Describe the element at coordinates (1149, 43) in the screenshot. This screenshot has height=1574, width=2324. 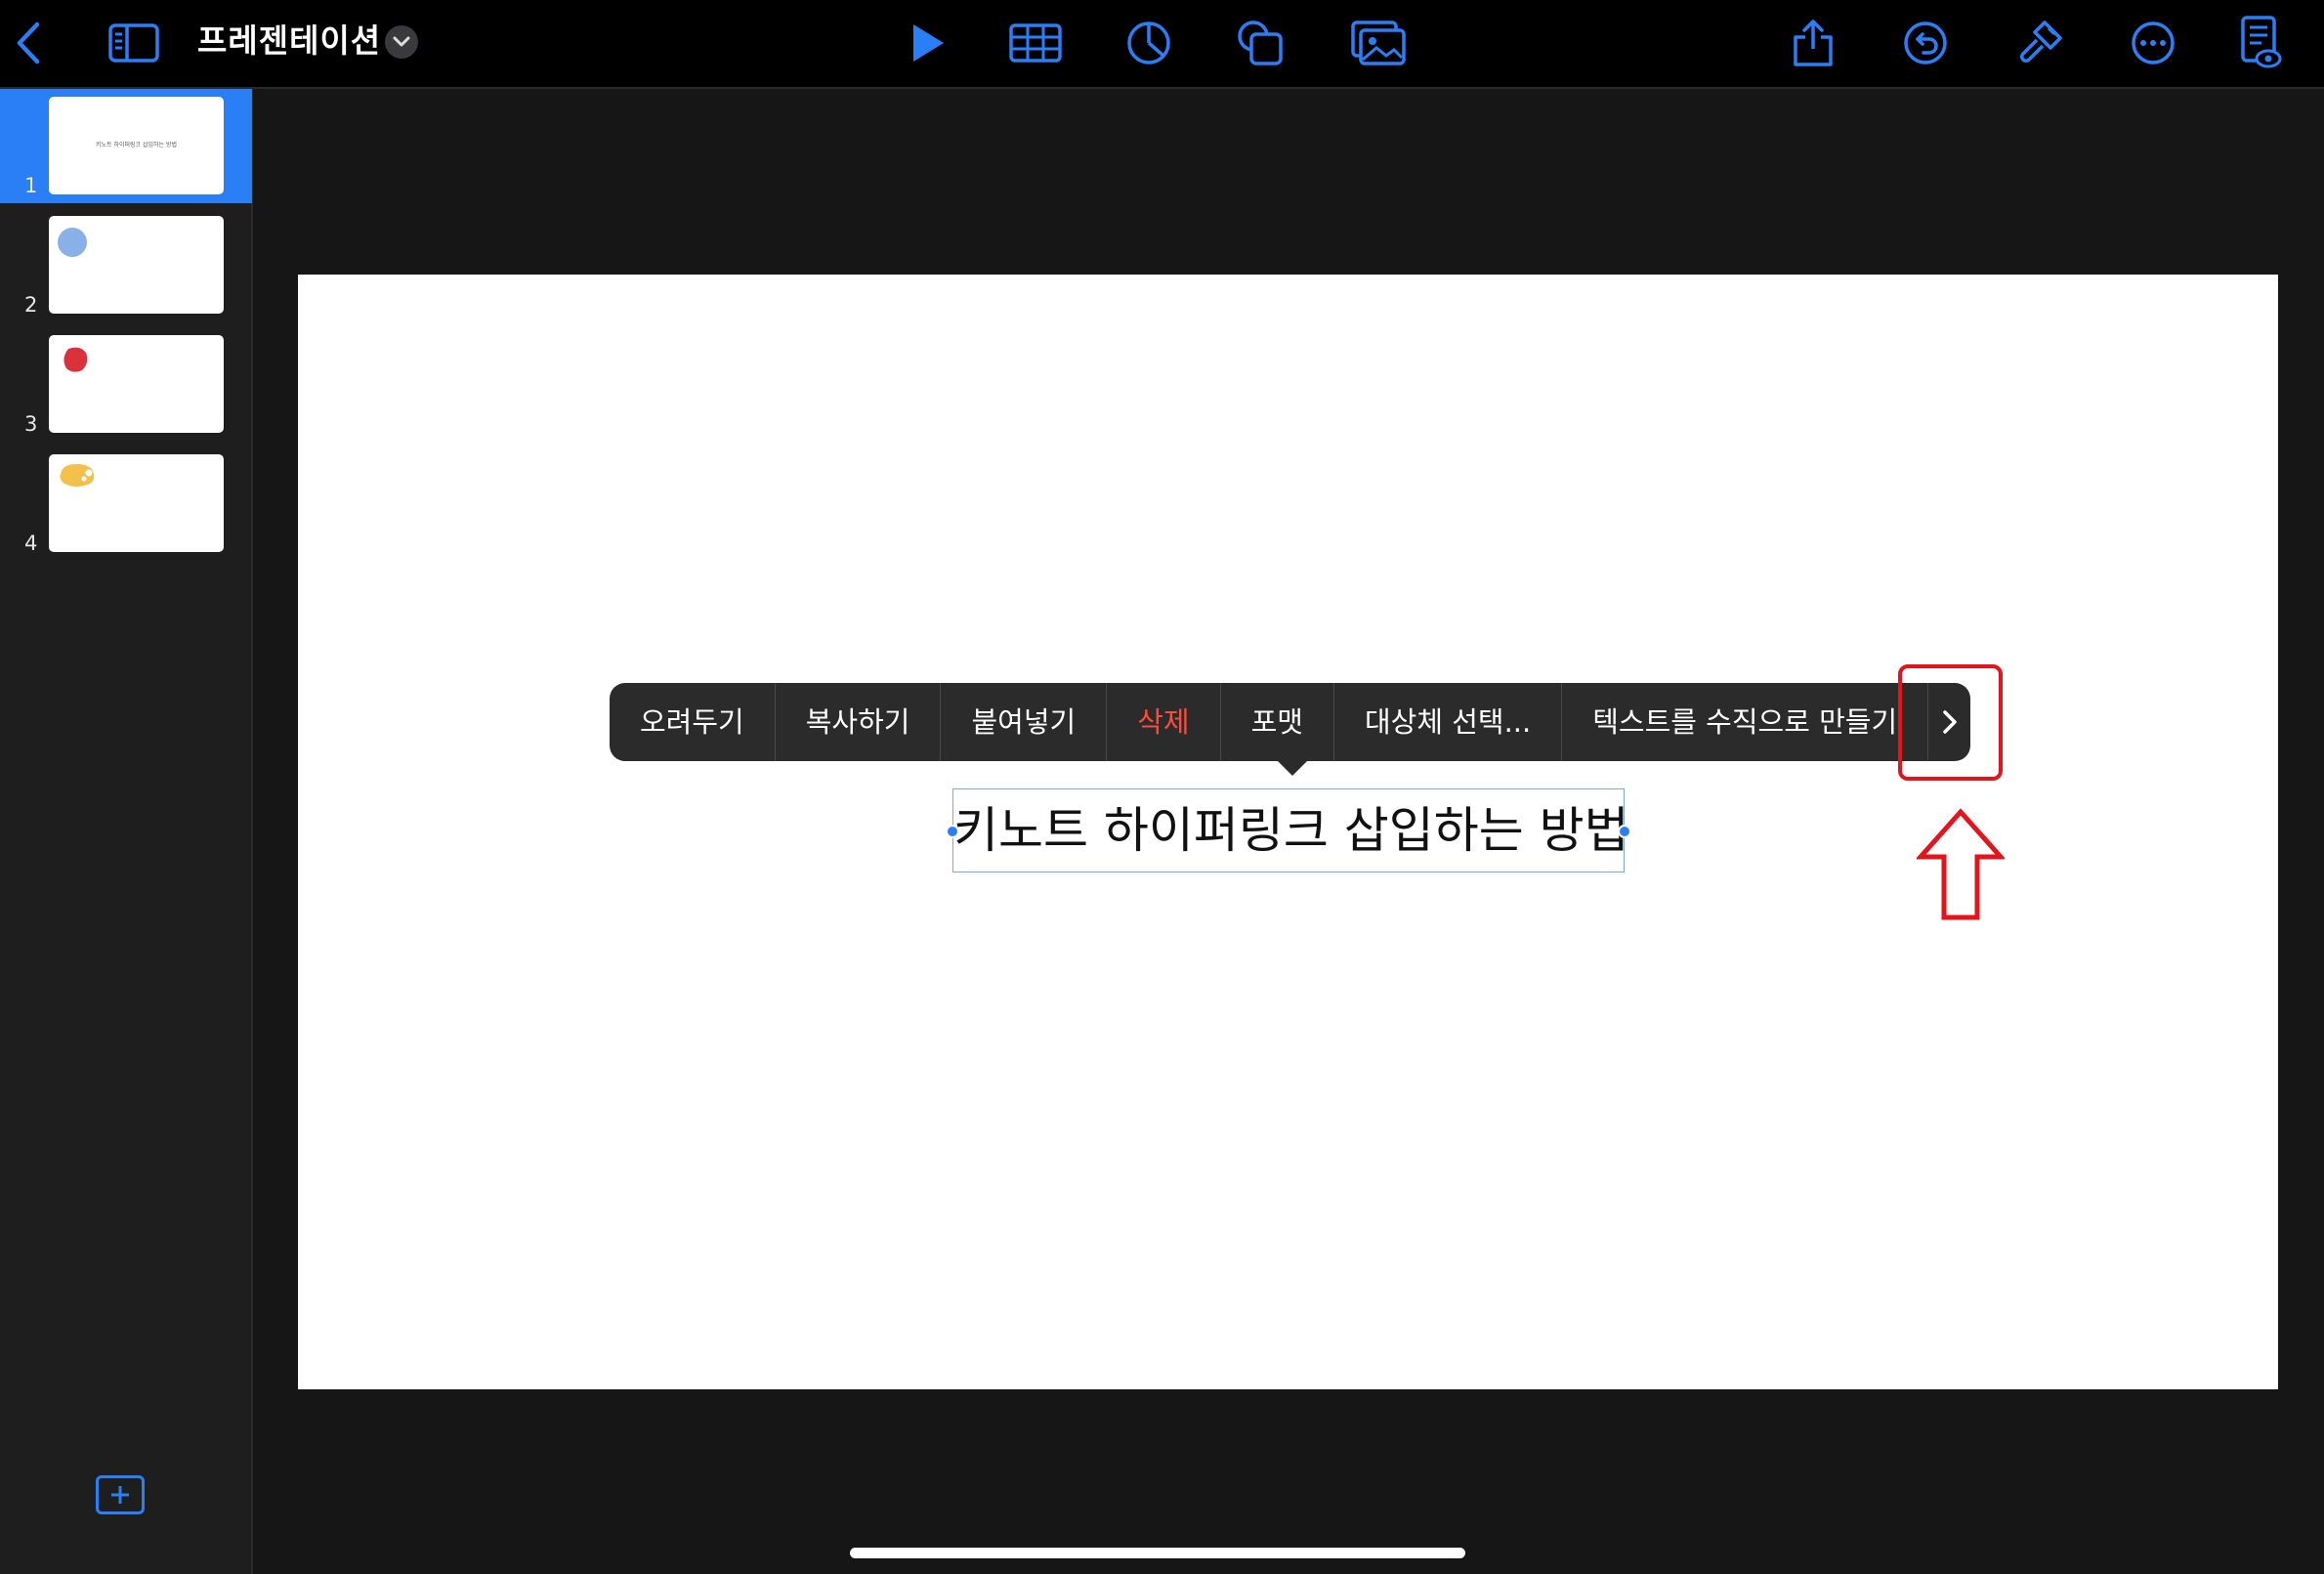
I see `chart-icon` at that location.